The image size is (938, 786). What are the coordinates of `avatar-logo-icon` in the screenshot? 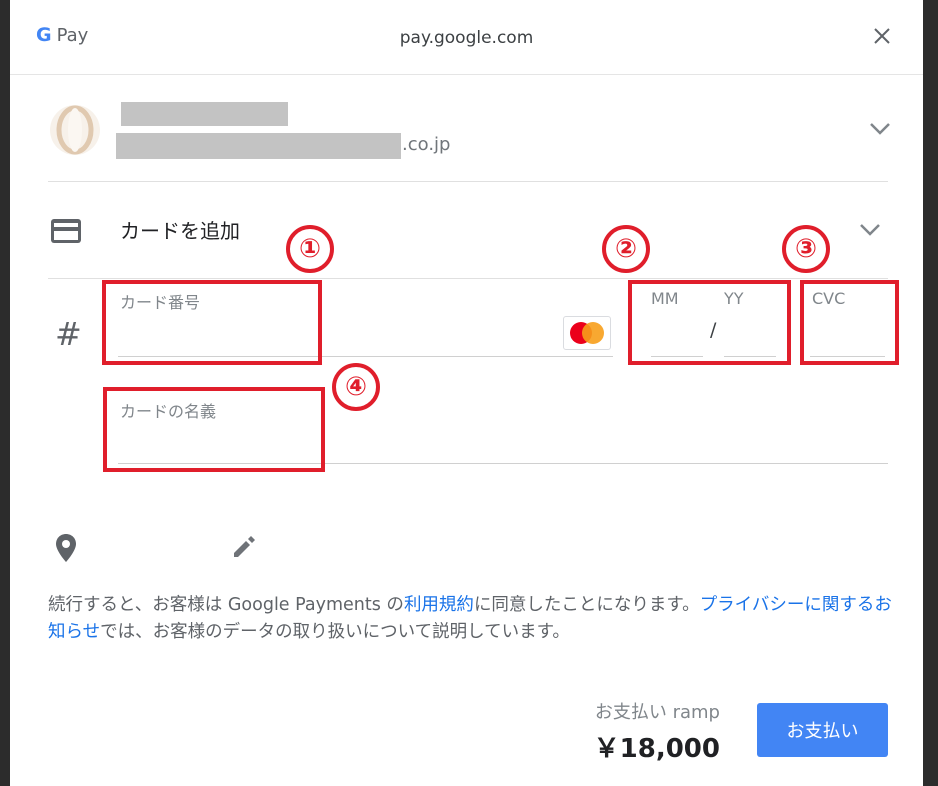 It's located at (75, 130).